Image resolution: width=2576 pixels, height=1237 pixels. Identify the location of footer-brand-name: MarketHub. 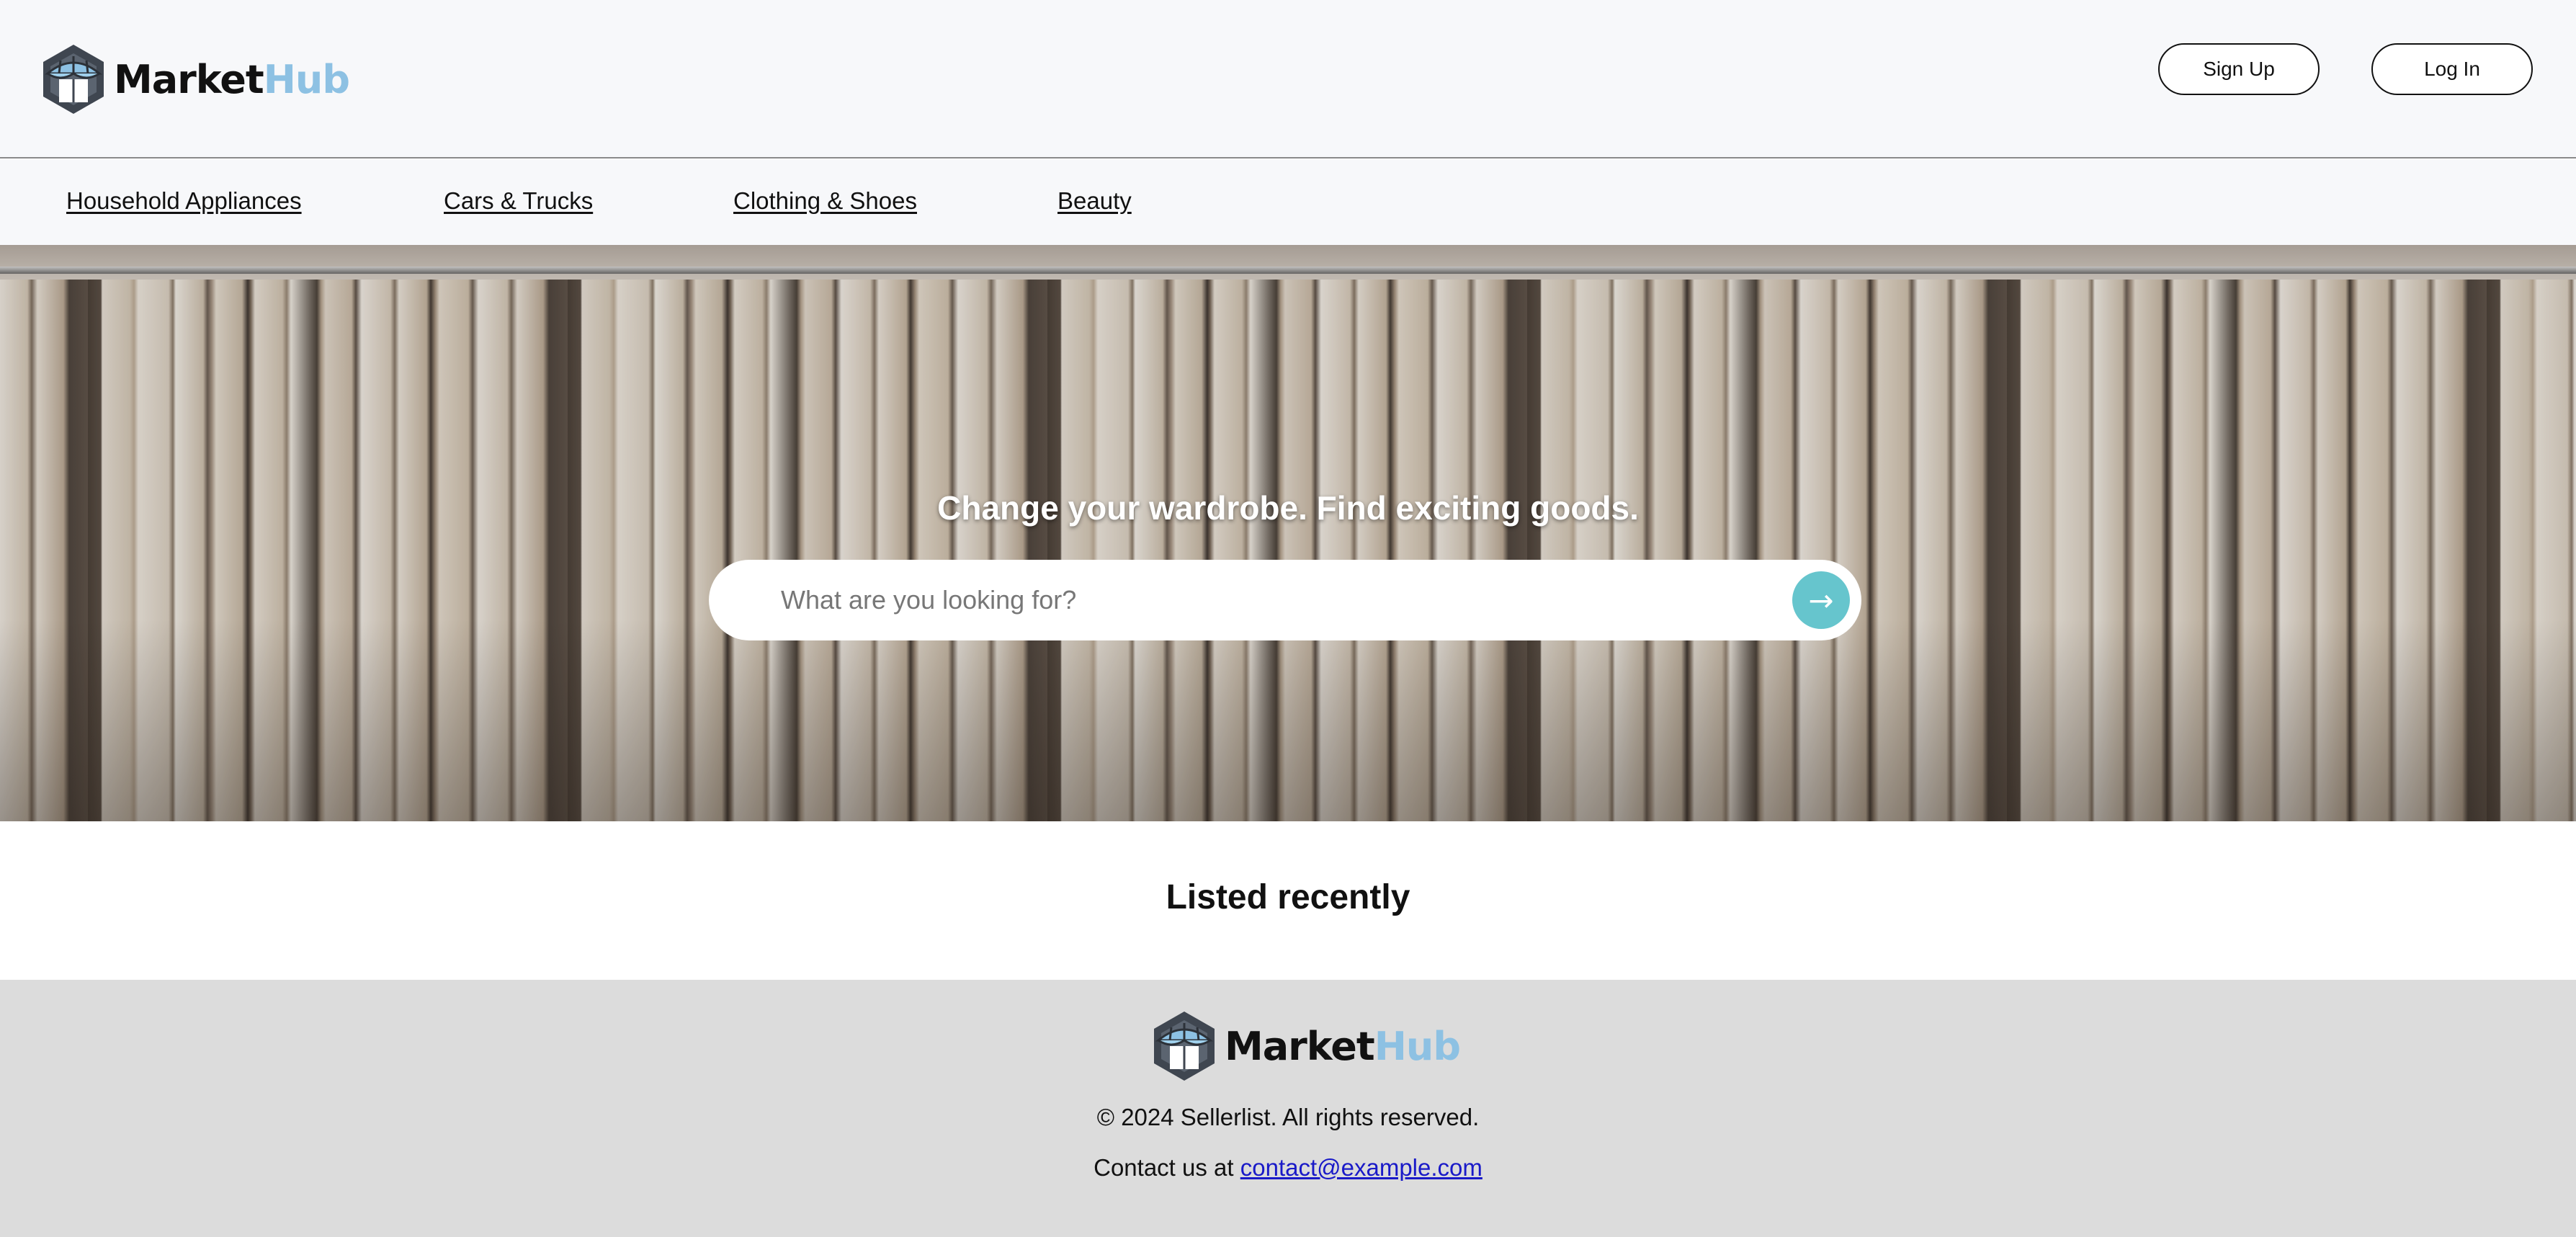
(1343, 1046).